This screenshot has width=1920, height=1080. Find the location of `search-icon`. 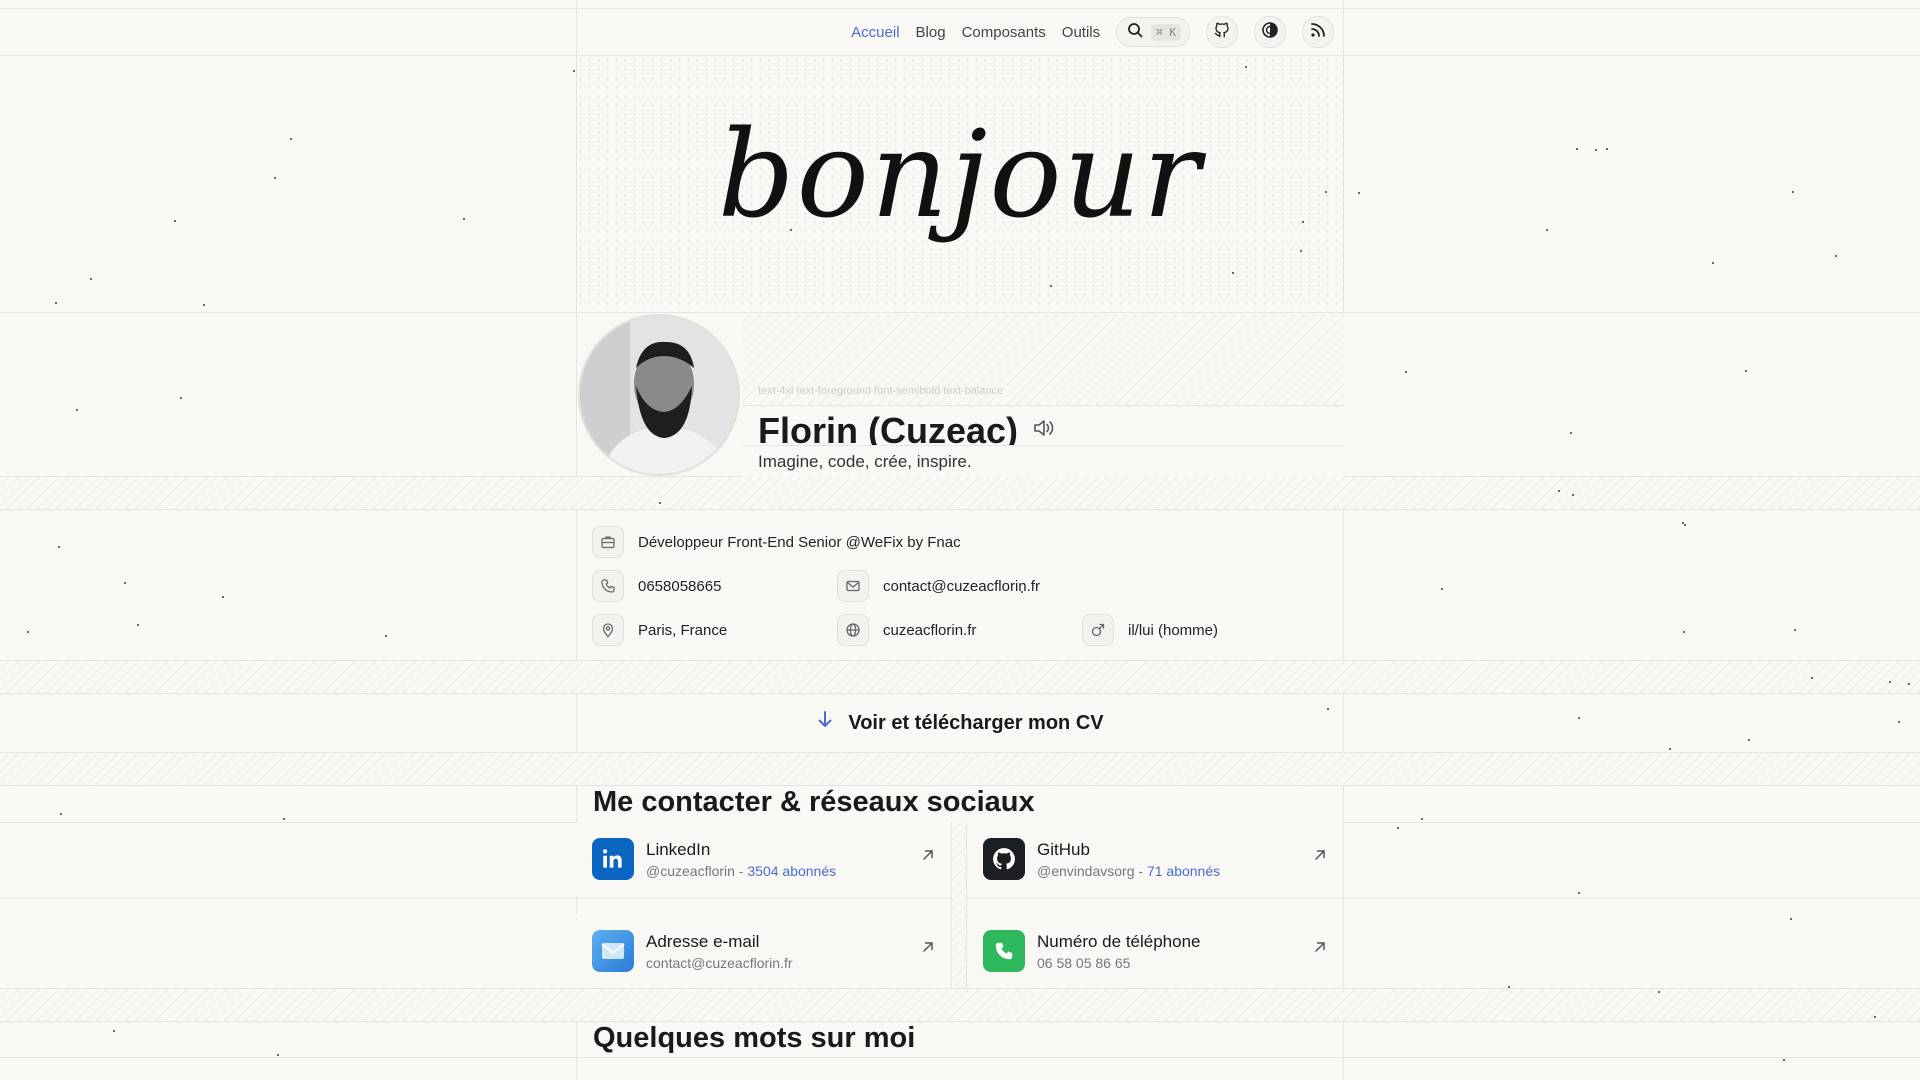

search-icon is located at coordinates (1135, 32).